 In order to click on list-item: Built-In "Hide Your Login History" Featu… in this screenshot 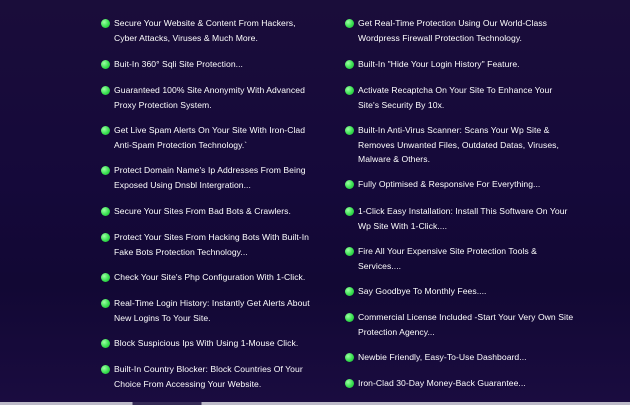, I will do `click(432, 64)`.